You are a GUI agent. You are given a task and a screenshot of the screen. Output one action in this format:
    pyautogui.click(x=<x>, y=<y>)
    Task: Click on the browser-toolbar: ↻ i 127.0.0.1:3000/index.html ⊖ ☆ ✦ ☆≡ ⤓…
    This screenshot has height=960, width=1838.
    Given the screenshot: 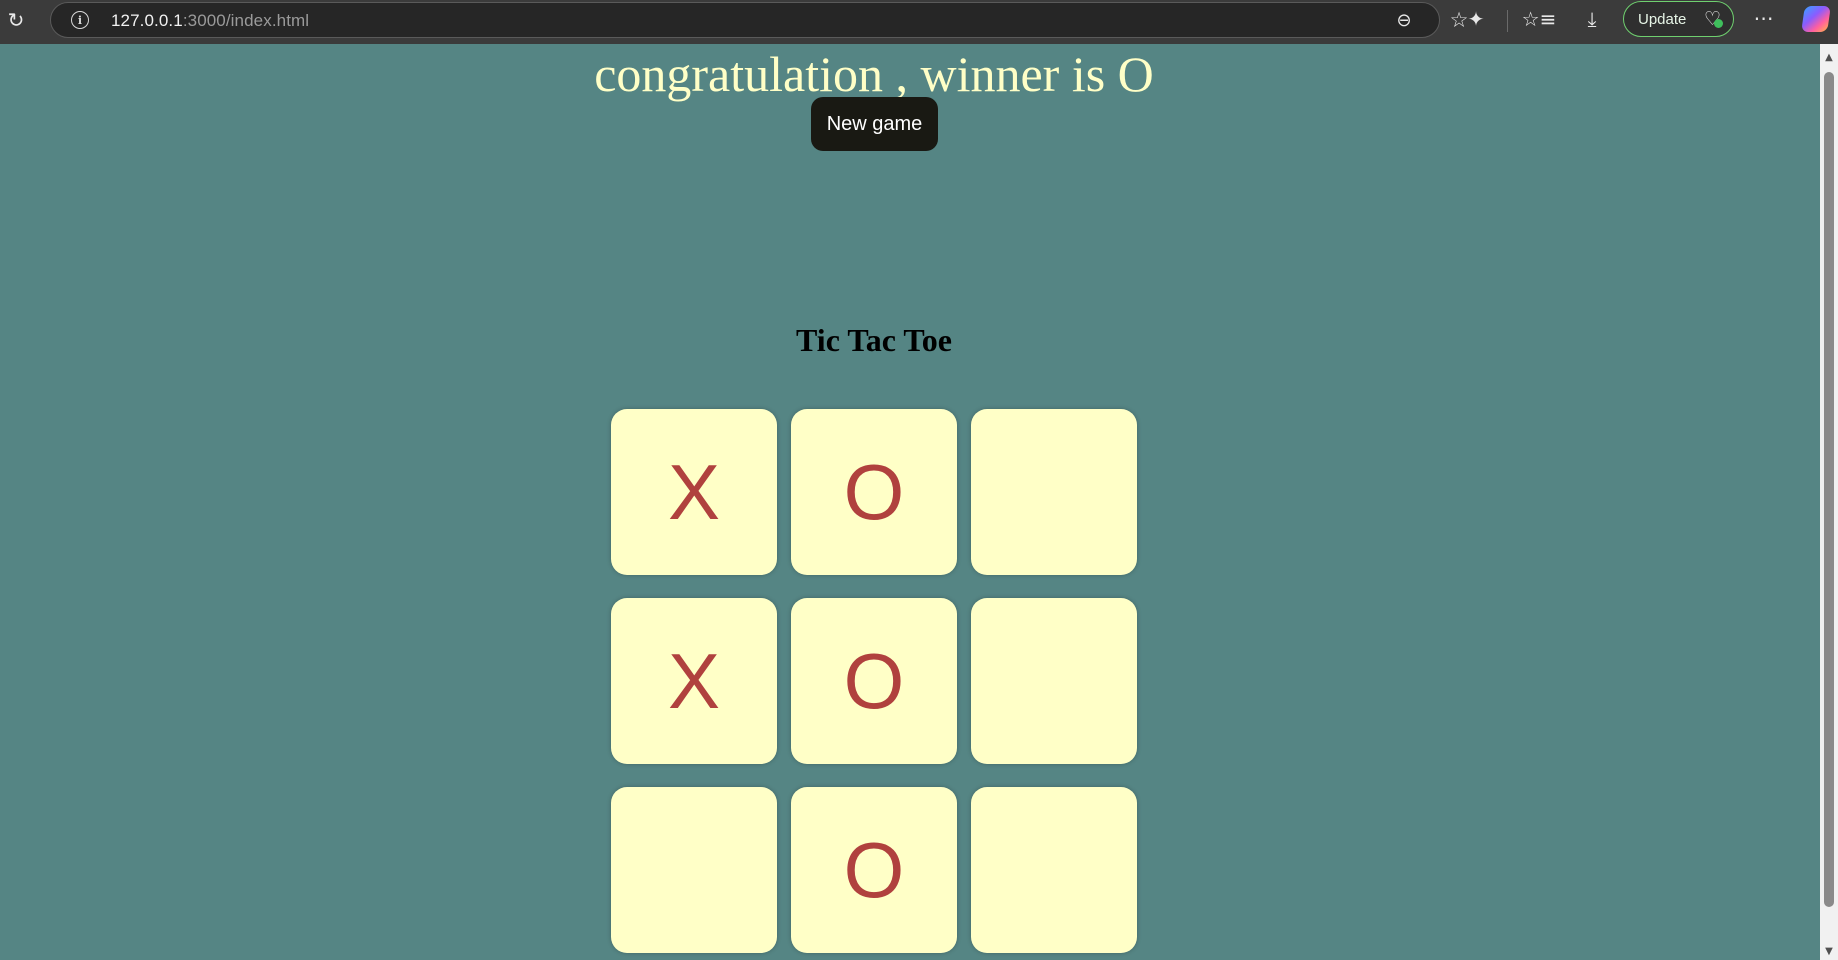 What is the action you would take?
    pyautogui.click(x=919, y=22)
    